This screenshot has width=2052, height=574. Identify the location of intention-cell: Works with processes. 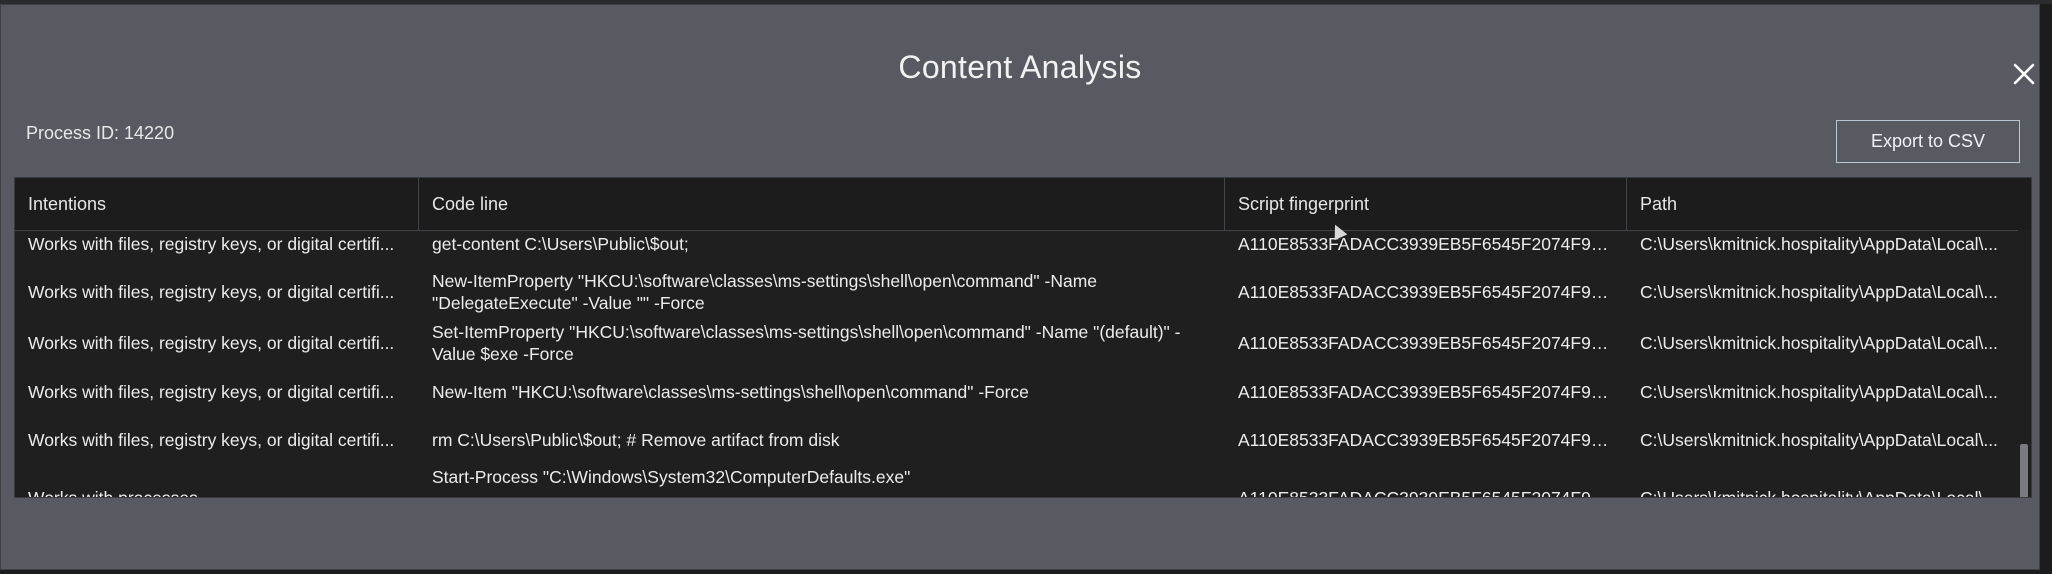
(113, 493).